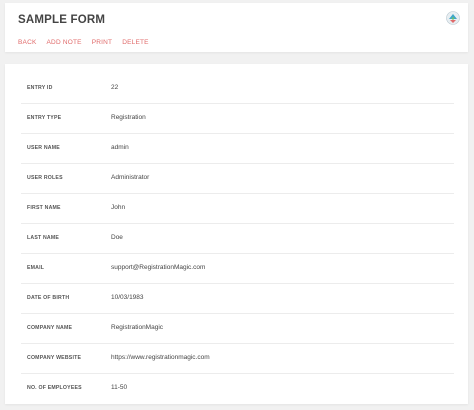 The width and height of the screenshot is (474, 410). What do you see at coordinates (119, 387) in the screenshot?
I see `field-value: 11-50` at bounding box center [119, 387].